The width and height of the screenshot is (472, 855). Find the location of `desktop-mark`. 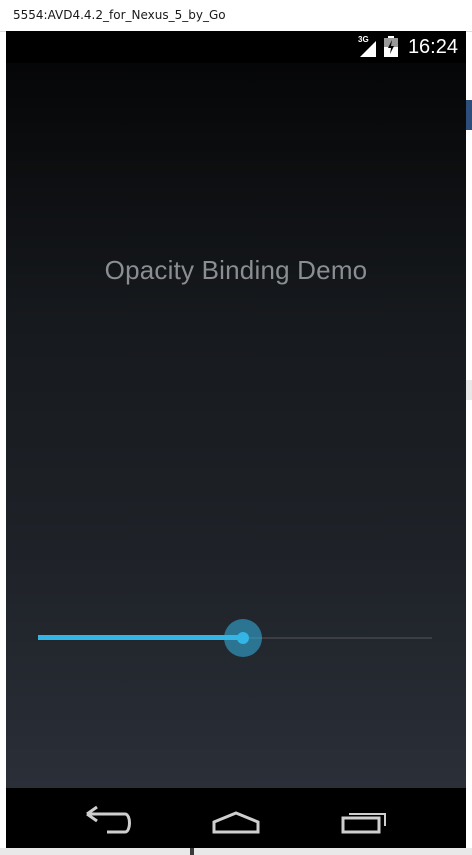

desktop-mark is located at coordinates (192, 851).